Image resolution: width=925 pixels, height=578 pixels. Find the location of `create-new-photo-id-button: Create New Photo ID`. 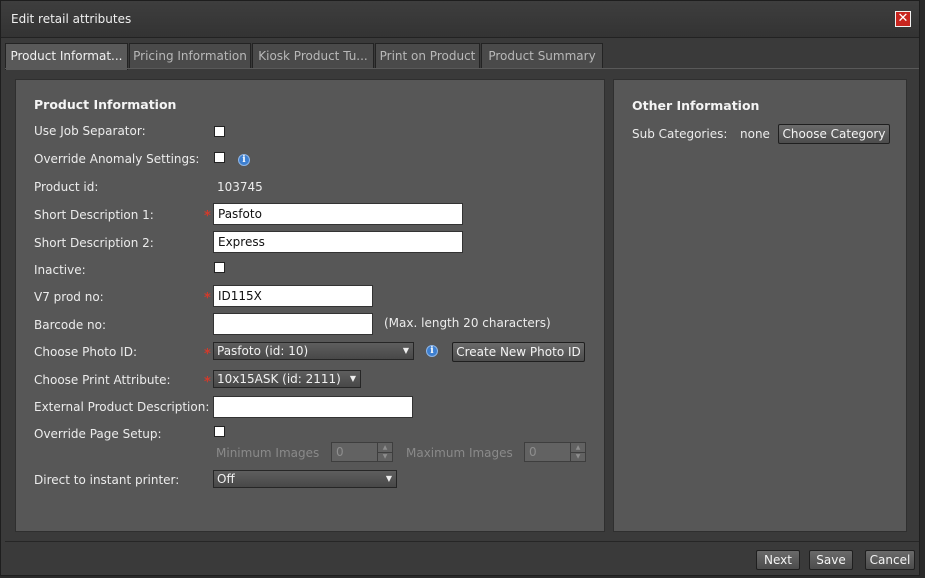

create-new-photo-id-button: Create New Photo ID is located at coordinates (518, 352).